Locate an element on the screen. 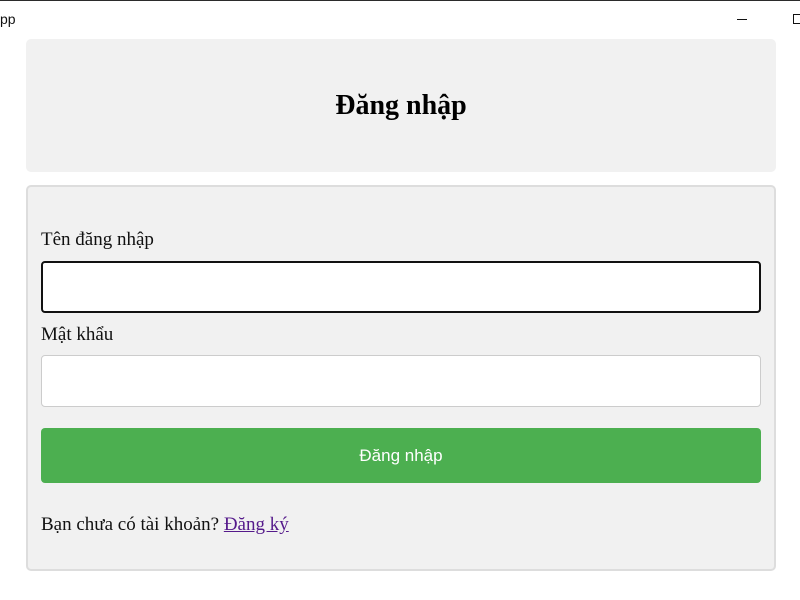 This screenshot has width=800, height=600. minimize-icon is located at coordinates (742, 19).